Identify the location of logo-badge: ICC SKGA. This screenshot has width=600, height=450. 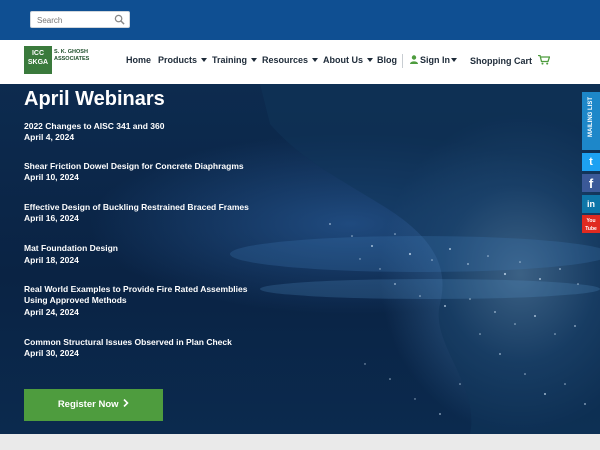
(38, 60).